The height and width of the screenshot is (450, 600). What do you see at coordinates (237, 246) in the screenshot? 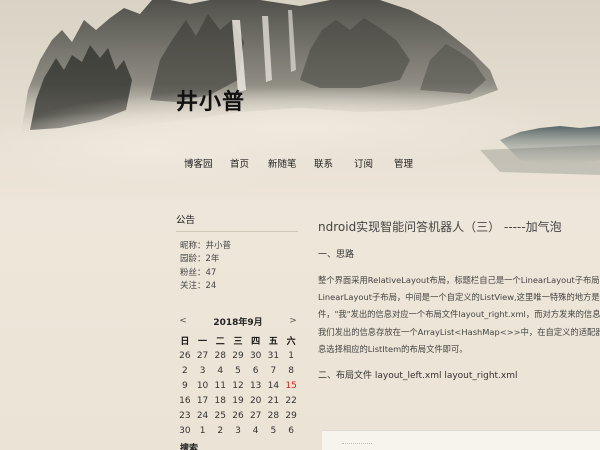
I see `profile-nickname: 昵称：井小普` at bounding box center [237, 246].